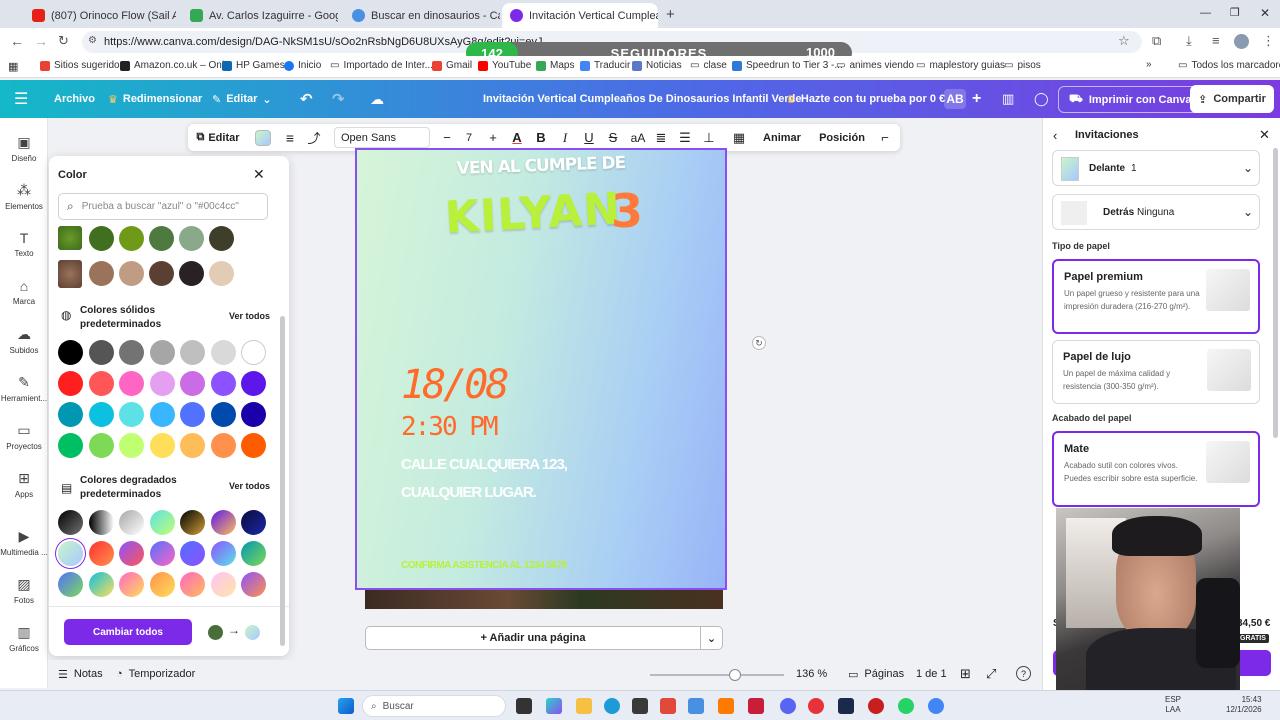 Image resolution: width=1280 pixels, height=720 pixels. Describe the element at coordinates (885, 137) in the screenshot. I see `paint-format-icon: ⌐` at that location.